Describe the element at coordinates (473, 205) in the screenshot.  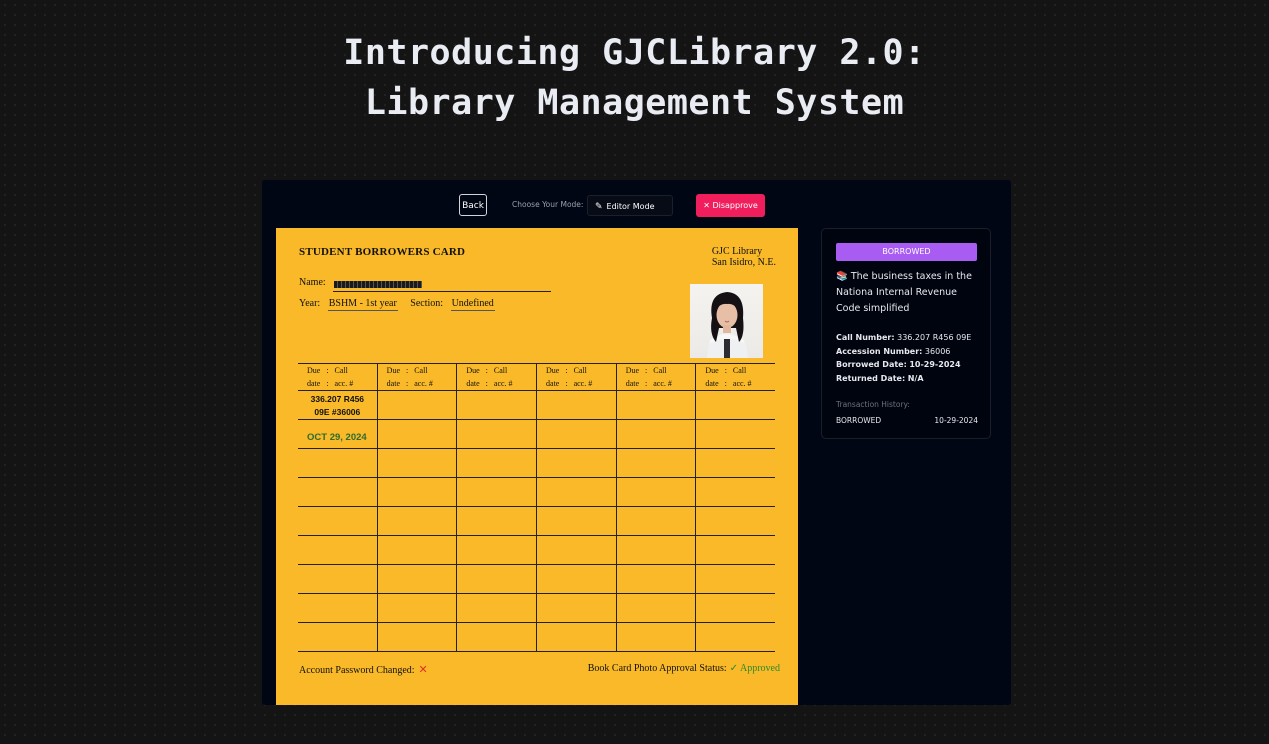
I see `back-button: Back` at that location.